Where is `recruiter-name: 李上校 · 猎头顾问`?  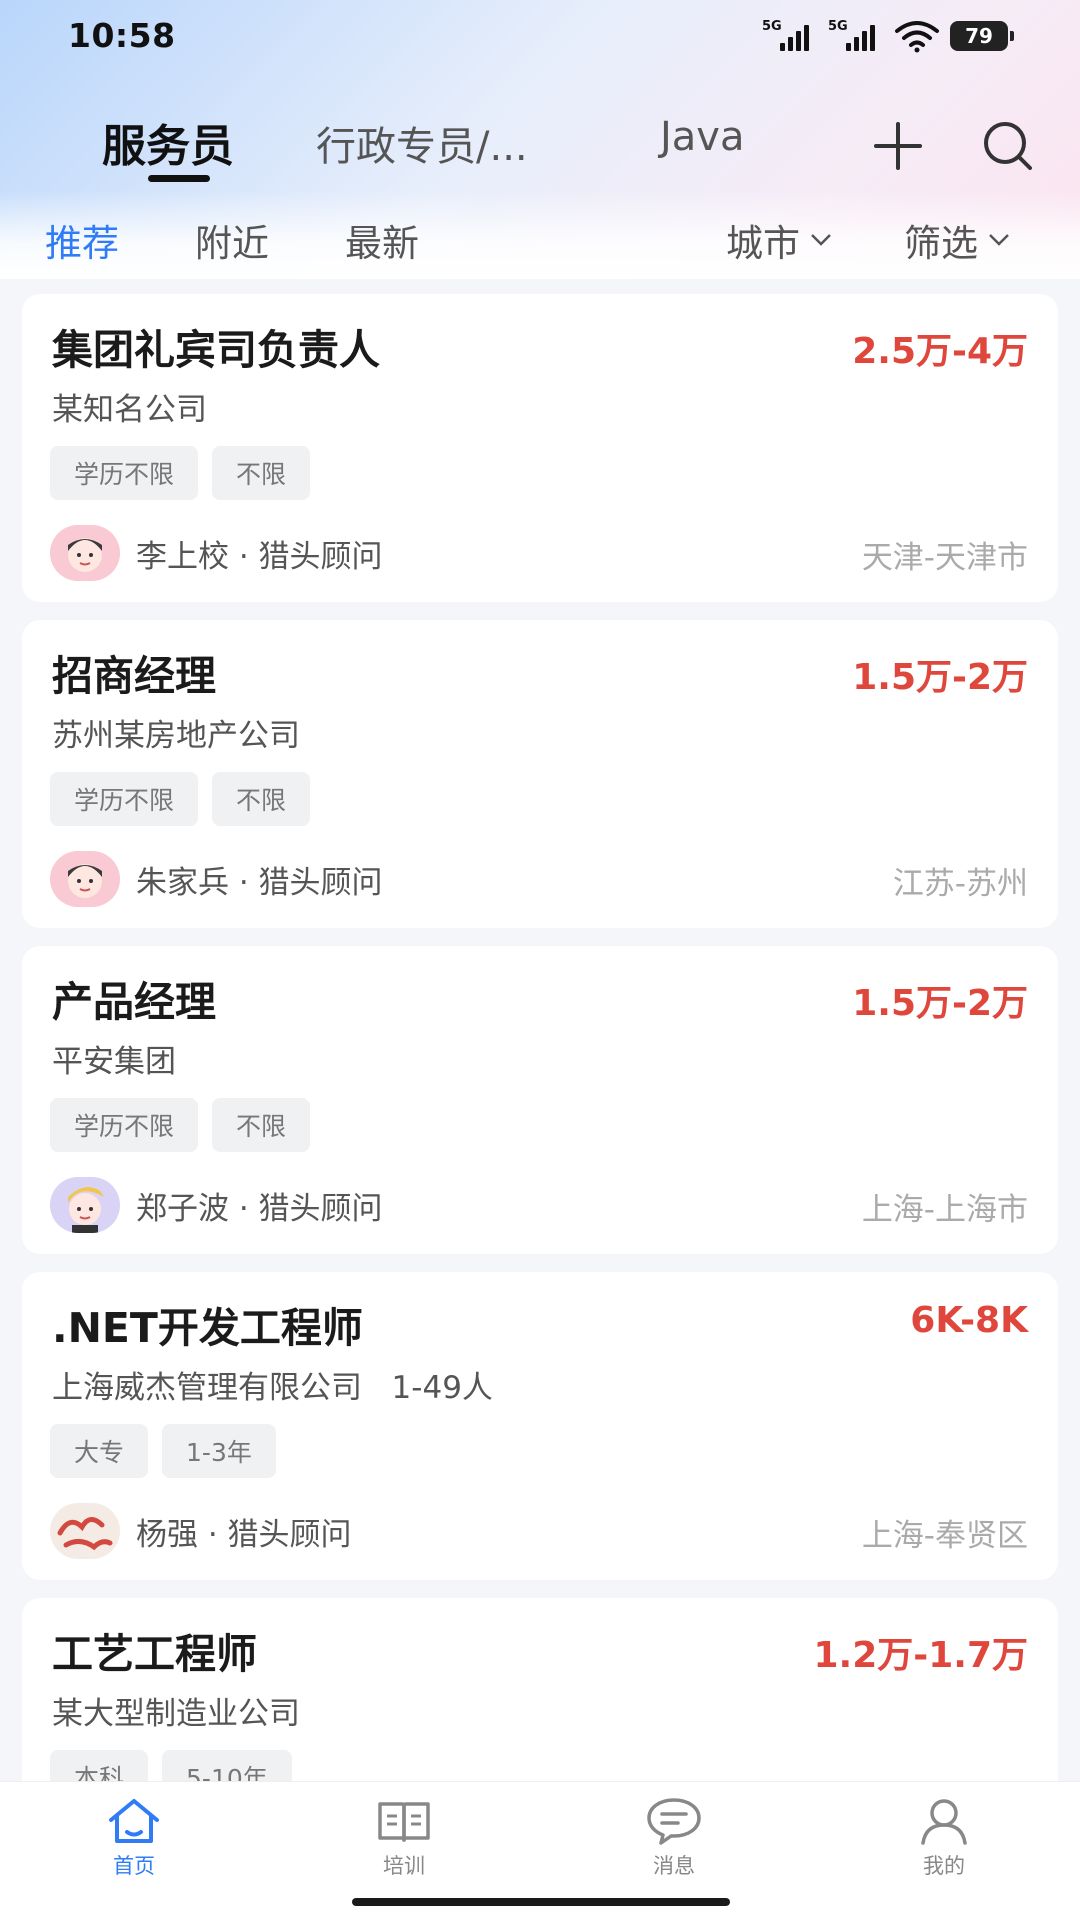 recruiter-name: 李上校 · 猎头顾问 is located at coordinates (259, 556).